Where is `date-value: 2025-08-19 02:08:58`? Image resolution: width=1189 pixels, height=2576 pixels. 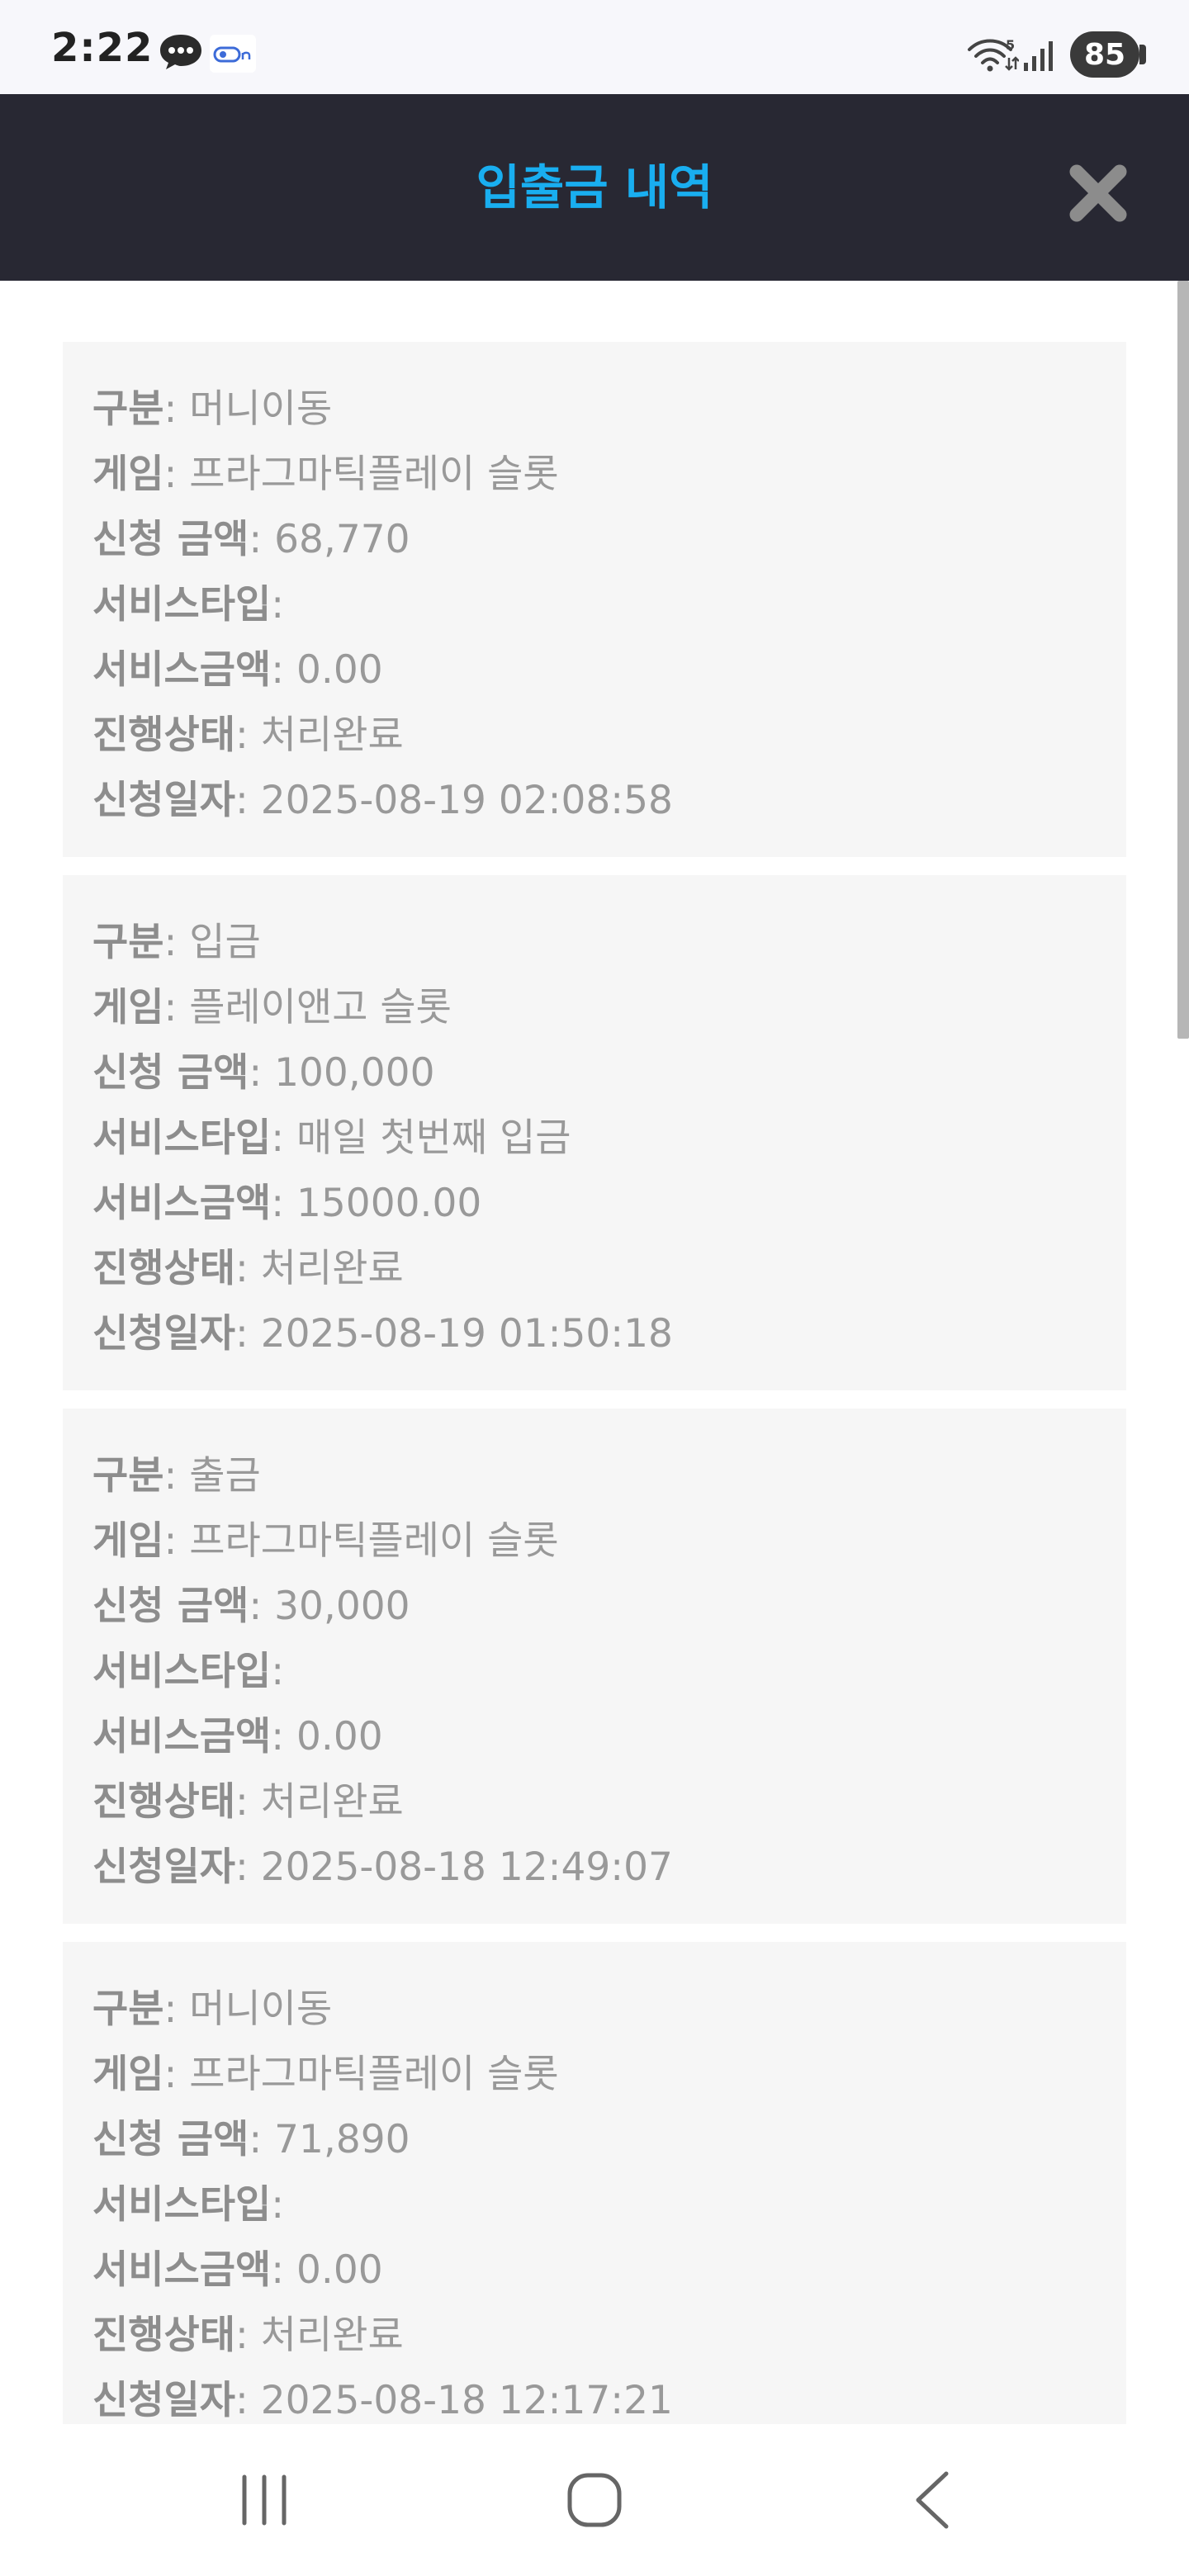
date-value: 2025-08-19 02:08:58 is located at coordinates (466, 800).